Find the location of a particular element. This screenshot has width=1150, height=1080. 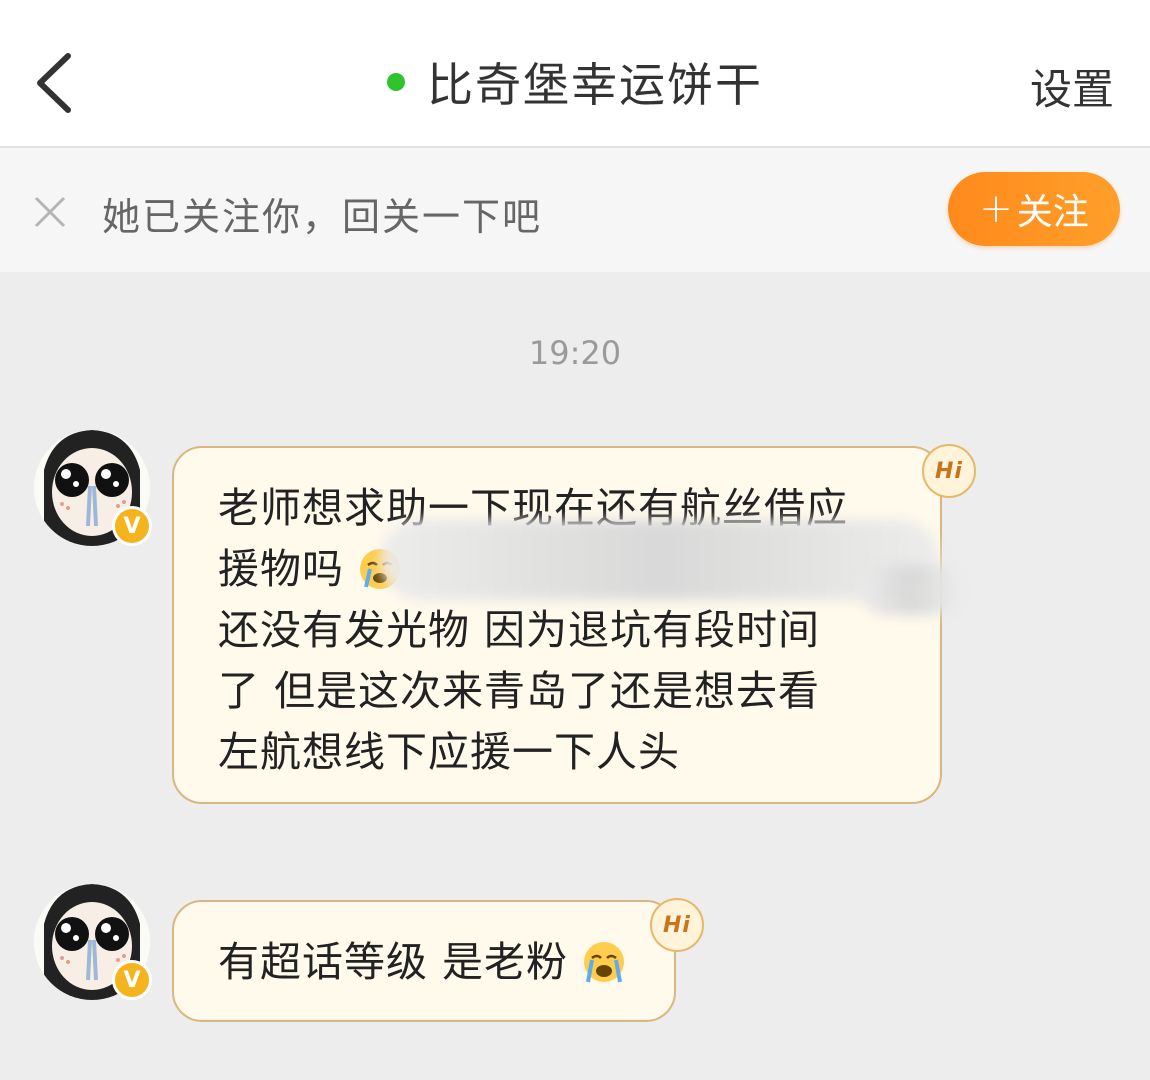

follow-prompt-text: 她已关注你，回关一下吧 is located at coordinates (322, 217).